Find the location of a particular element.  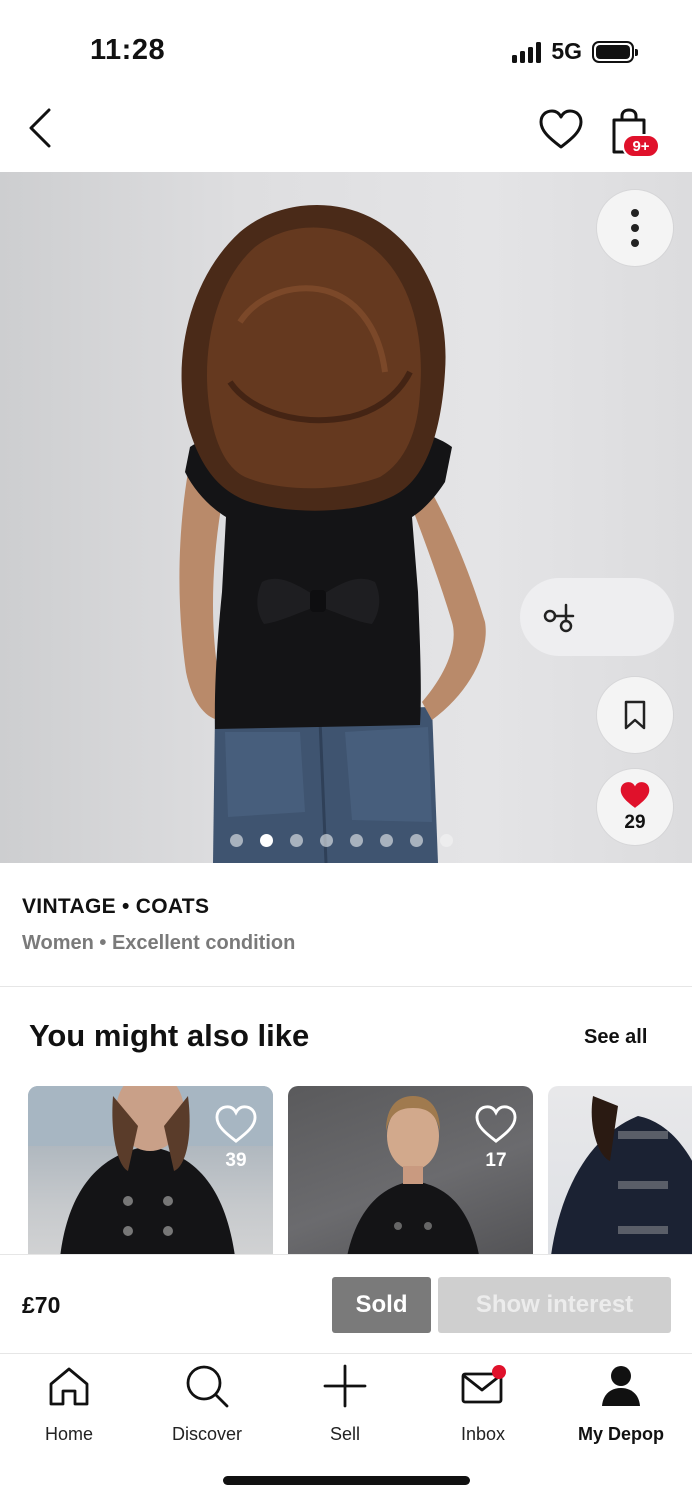

show-interest-button: Show interest is located at coordinates (554, 1305).